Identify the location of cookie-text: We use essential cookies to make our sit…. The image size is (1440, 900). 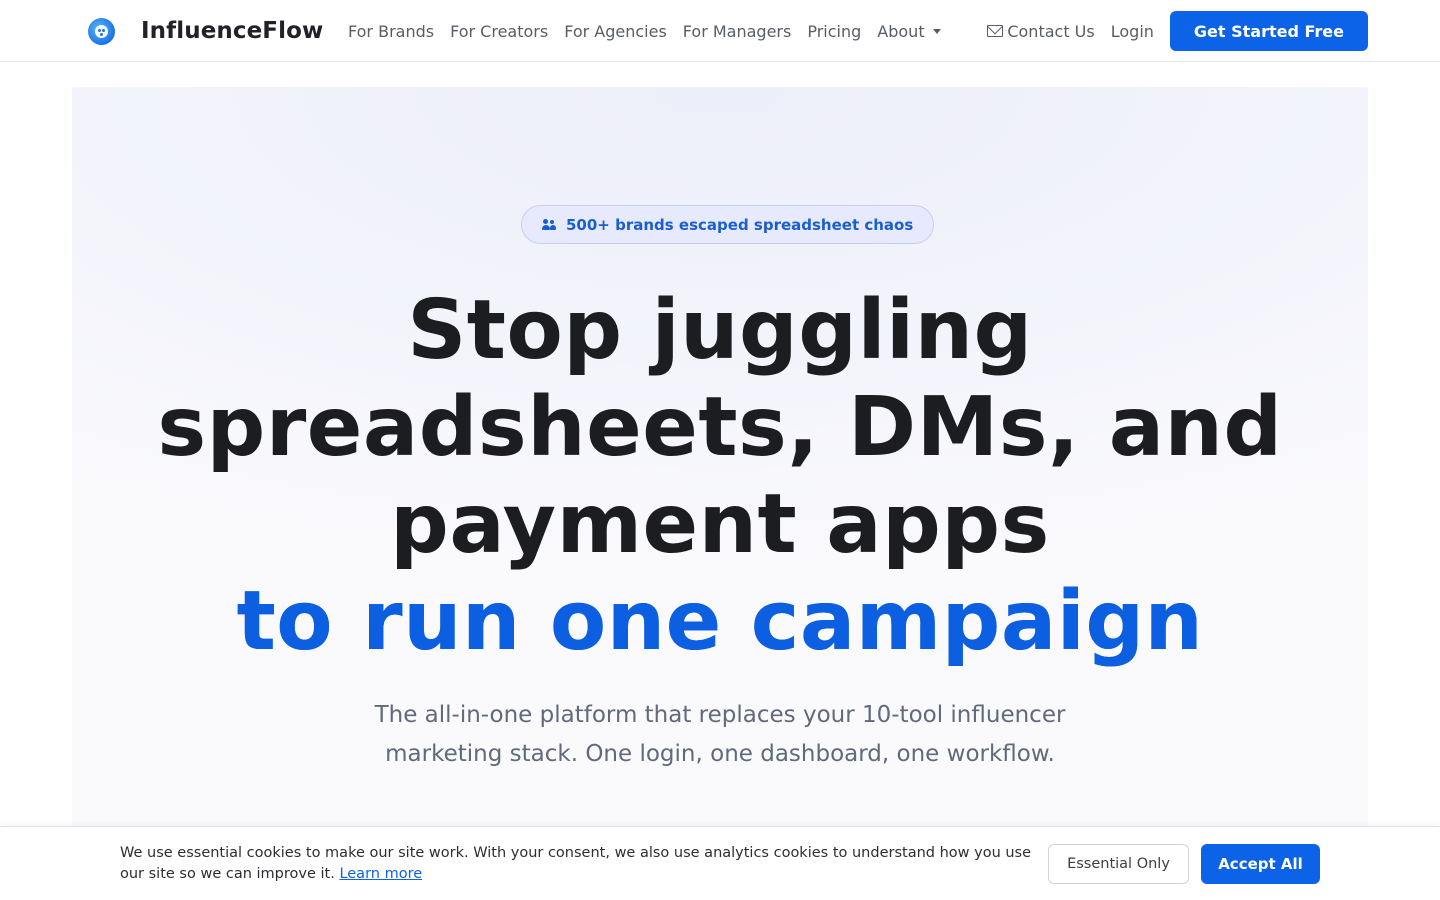
(576, 863).